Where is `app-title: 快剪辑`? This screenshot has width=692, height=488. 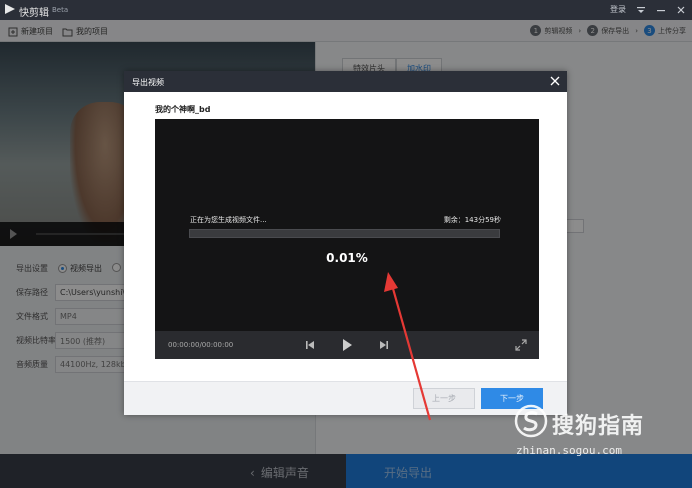
app-title: 快剪辑 is located at coordinates (34, 13).